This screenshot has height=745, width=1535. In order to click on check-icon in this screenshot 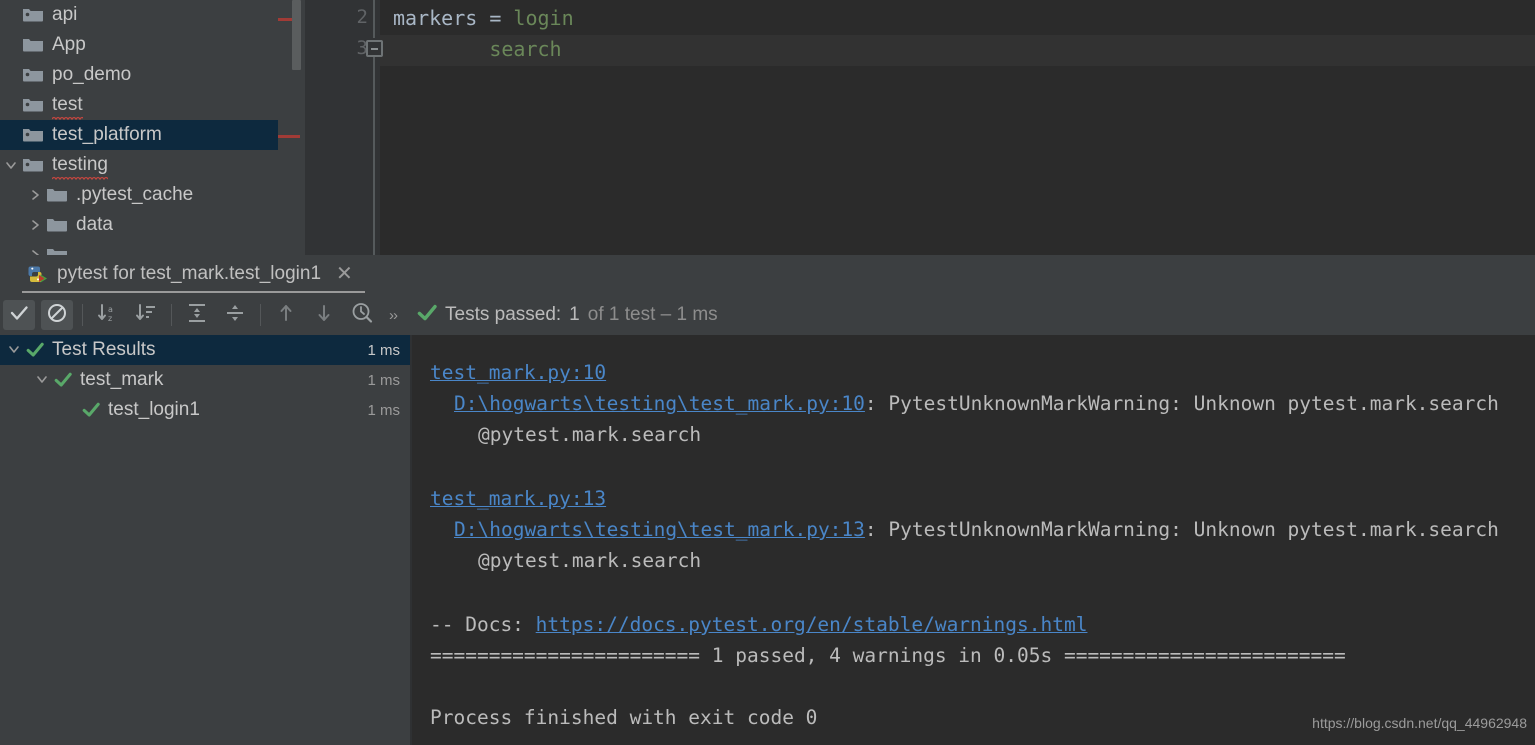, I will do `click(19, 315)`.